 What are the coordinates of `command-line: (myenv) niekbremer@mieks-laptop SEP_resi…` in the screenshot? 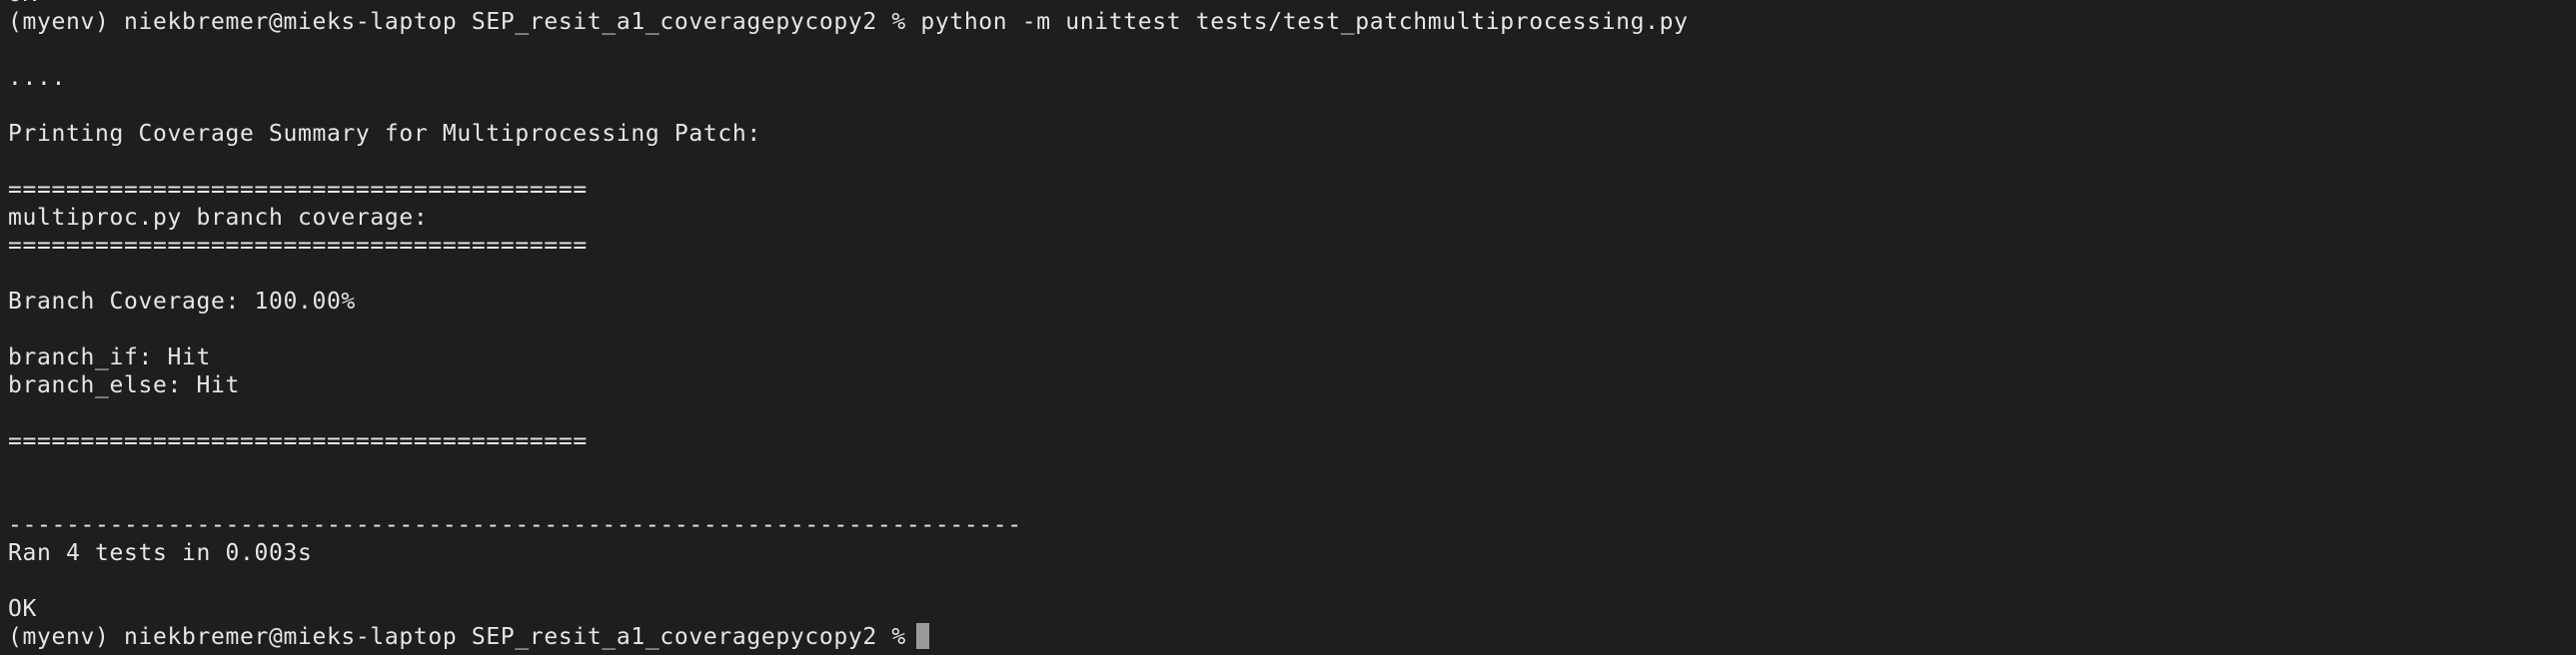 It's located at (848, 22).